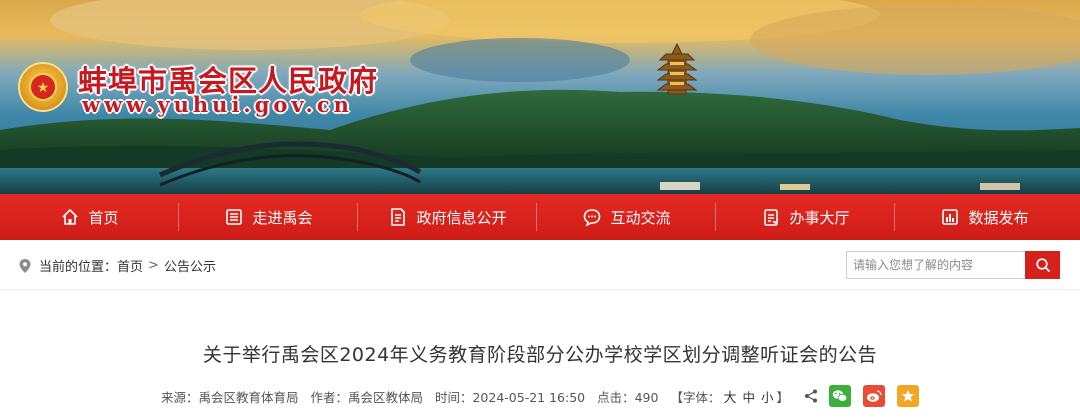 The height and width of the screenshot is (419, 1080). I want to click on article-source: 来源：禹会区教育体育局, so click(229, 397).